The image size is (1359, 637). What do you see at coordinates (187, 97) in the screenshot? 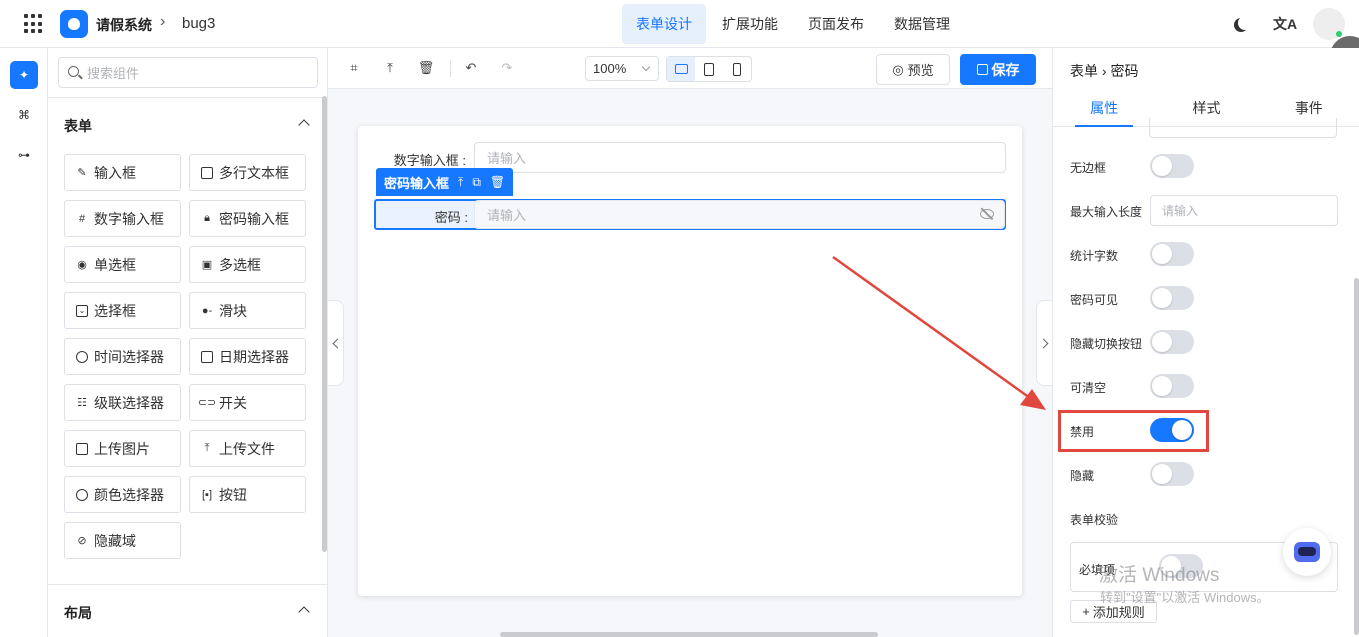
I see `panel-divider` at bounding box center [187, 97].